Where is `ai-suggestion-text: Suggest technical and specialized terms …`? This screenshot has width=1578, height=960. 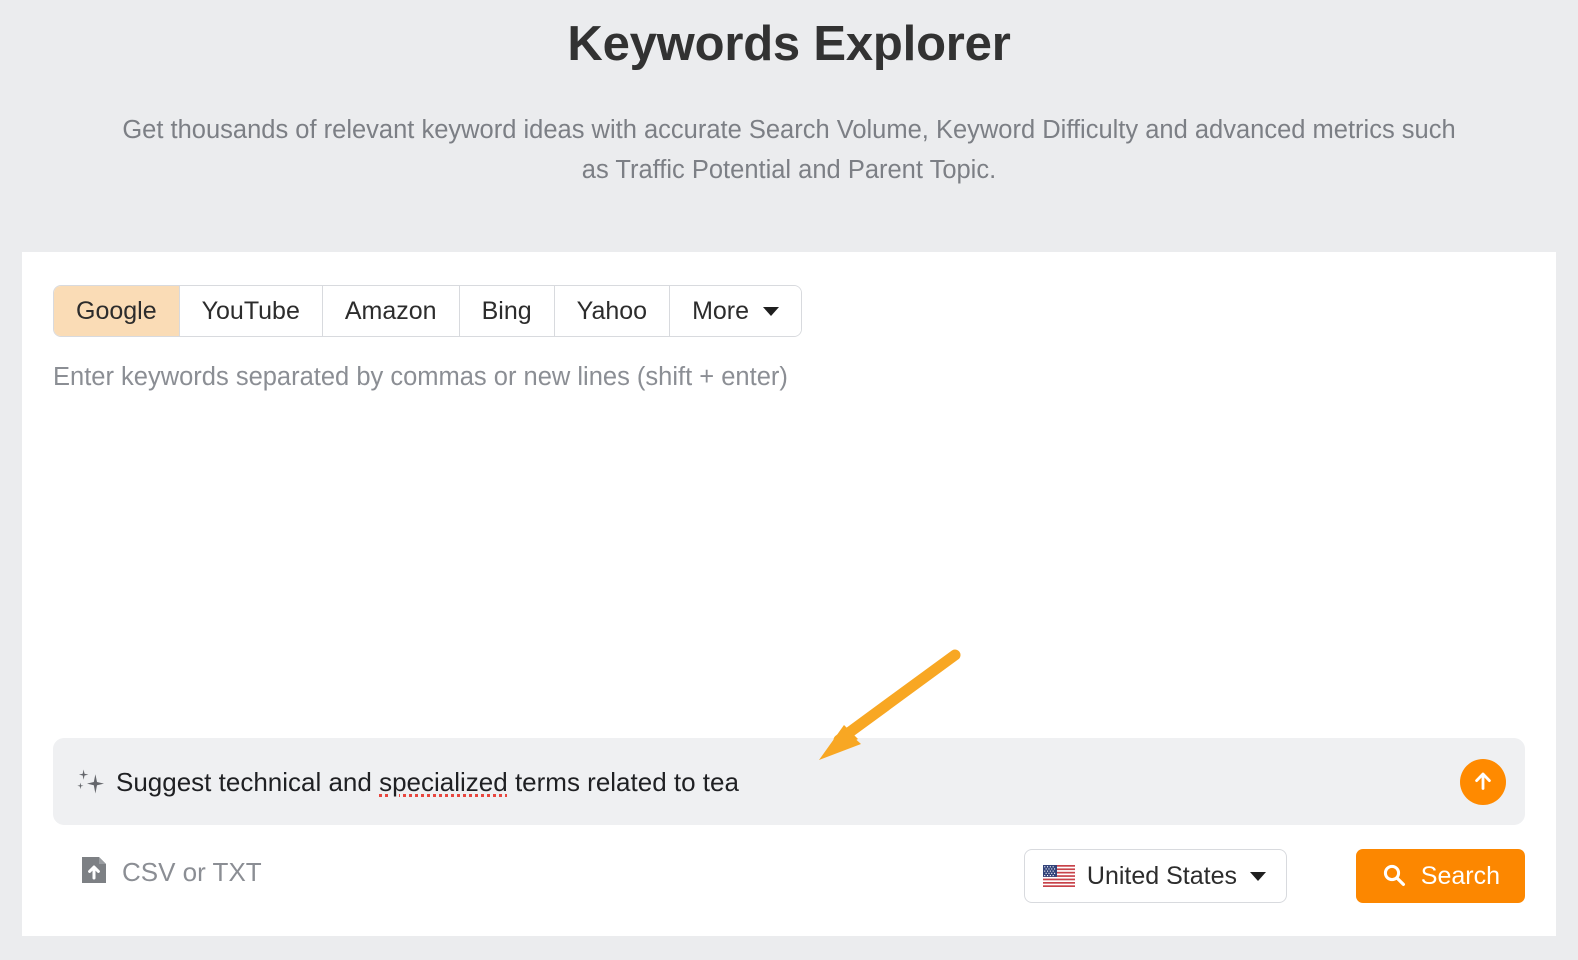 ai-suggestion-text: Suggest technical and specialized terms … is located at coordinates (427, 782).